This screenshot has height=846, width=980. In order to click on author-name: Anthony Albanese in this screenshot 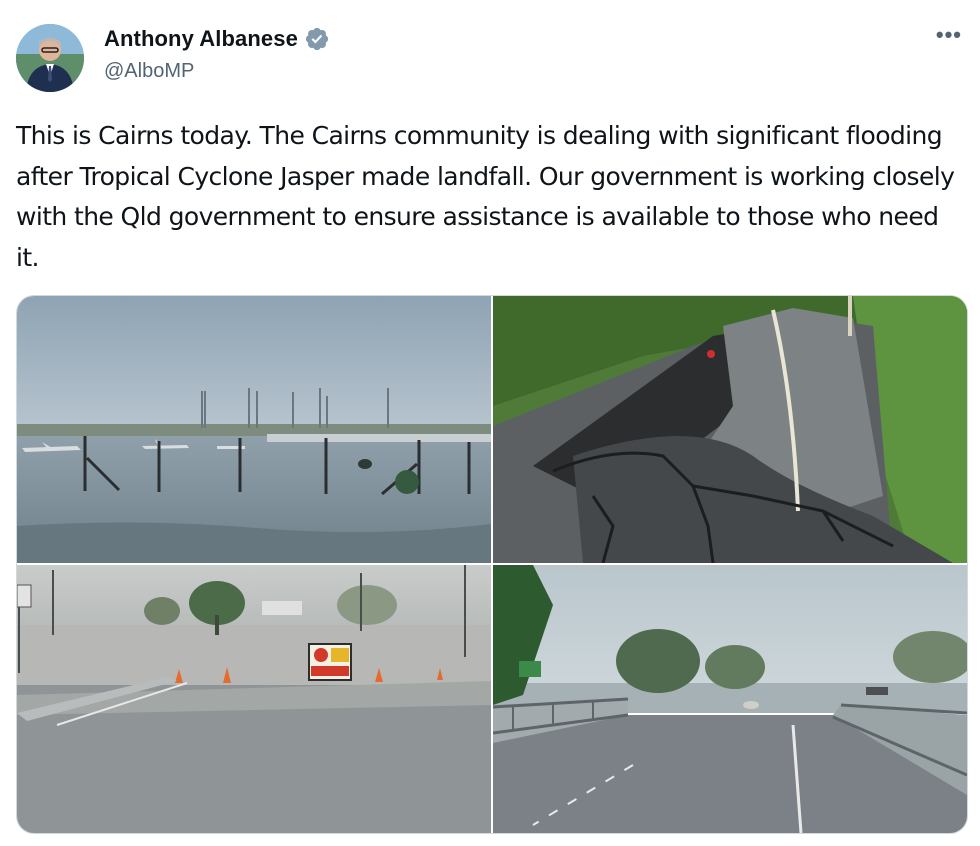, I will do `click(201, 39)`.